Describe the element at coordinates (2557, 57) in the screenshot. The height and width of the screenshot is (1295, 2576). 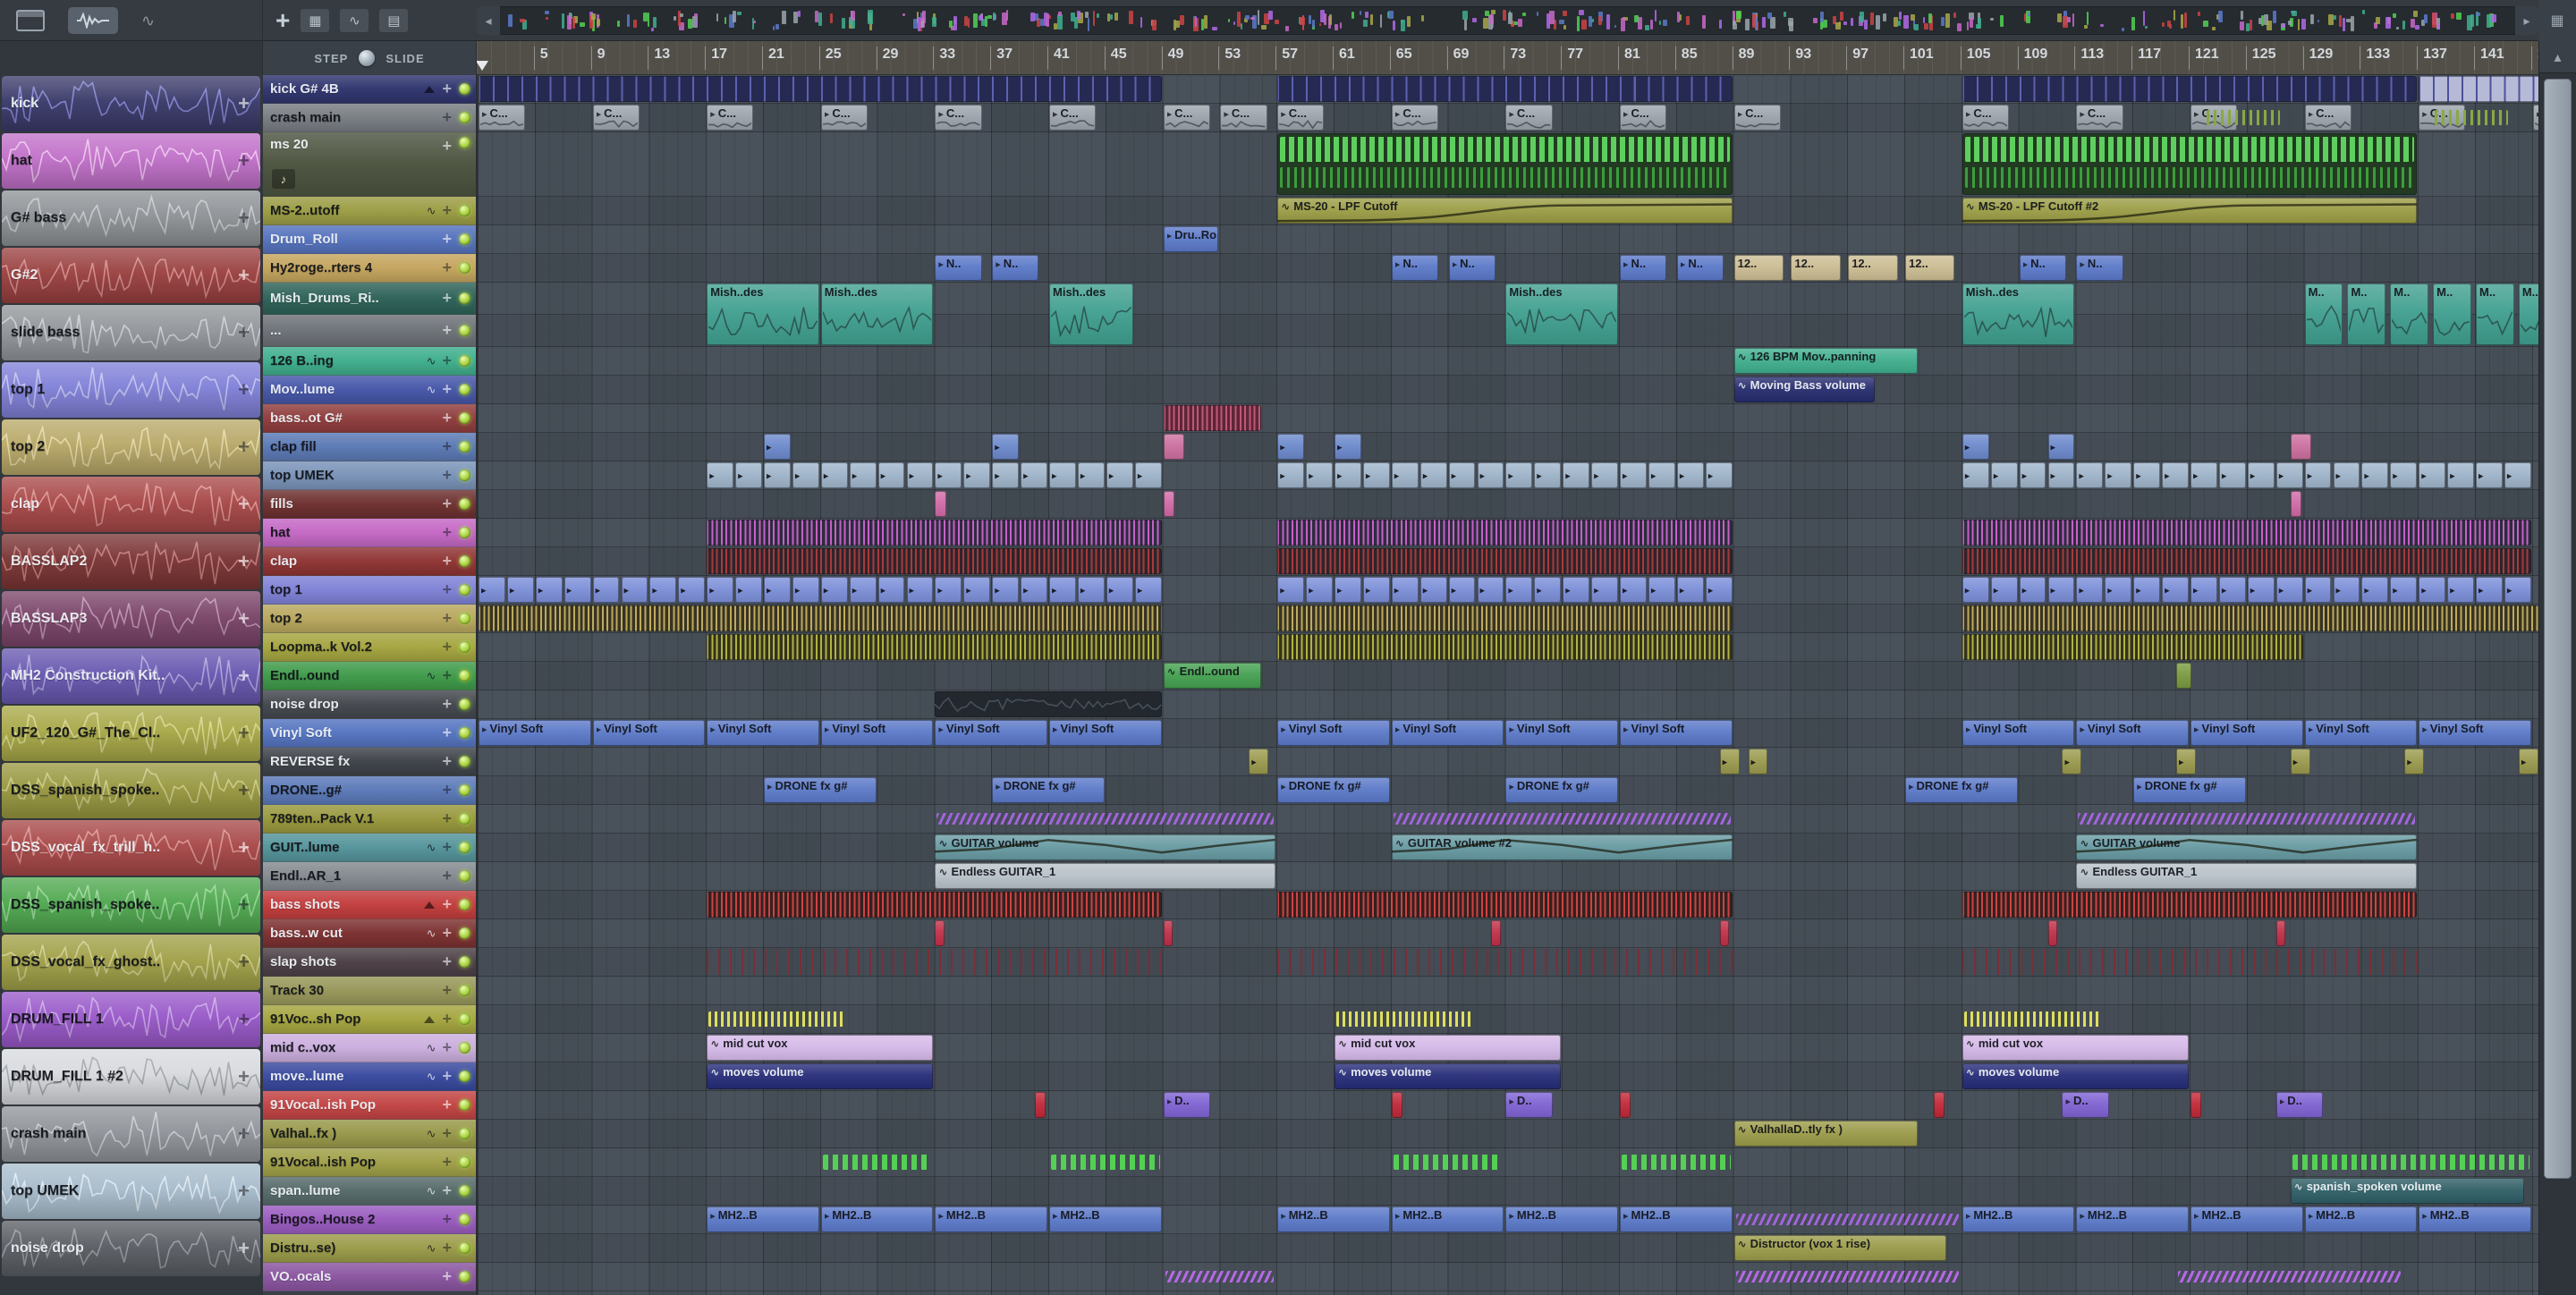
I see `scrollbar-top-icon: ▴` at that location.